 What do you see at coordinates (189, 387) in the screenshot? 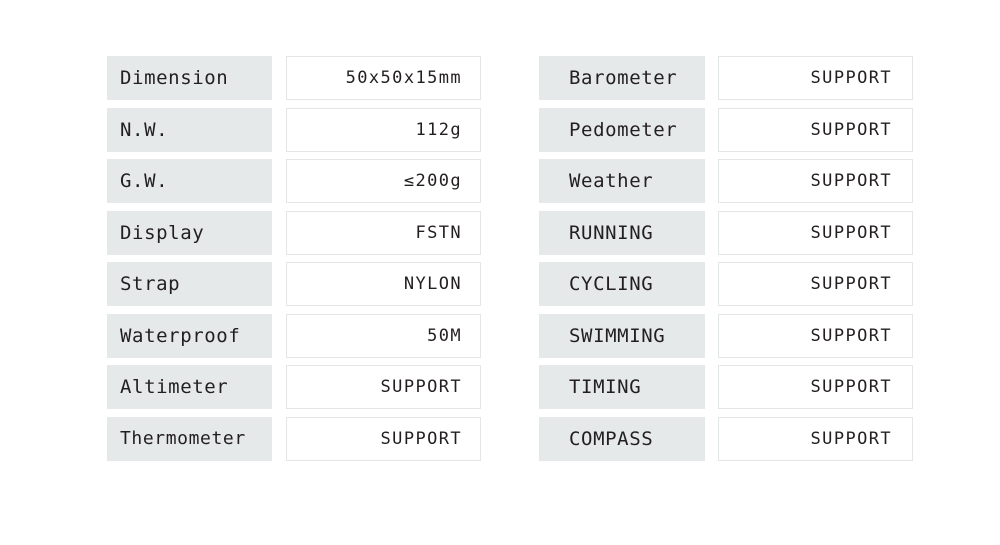
I see `spec-label-altimeter: Altimeter` at bounding box center [189, 387].